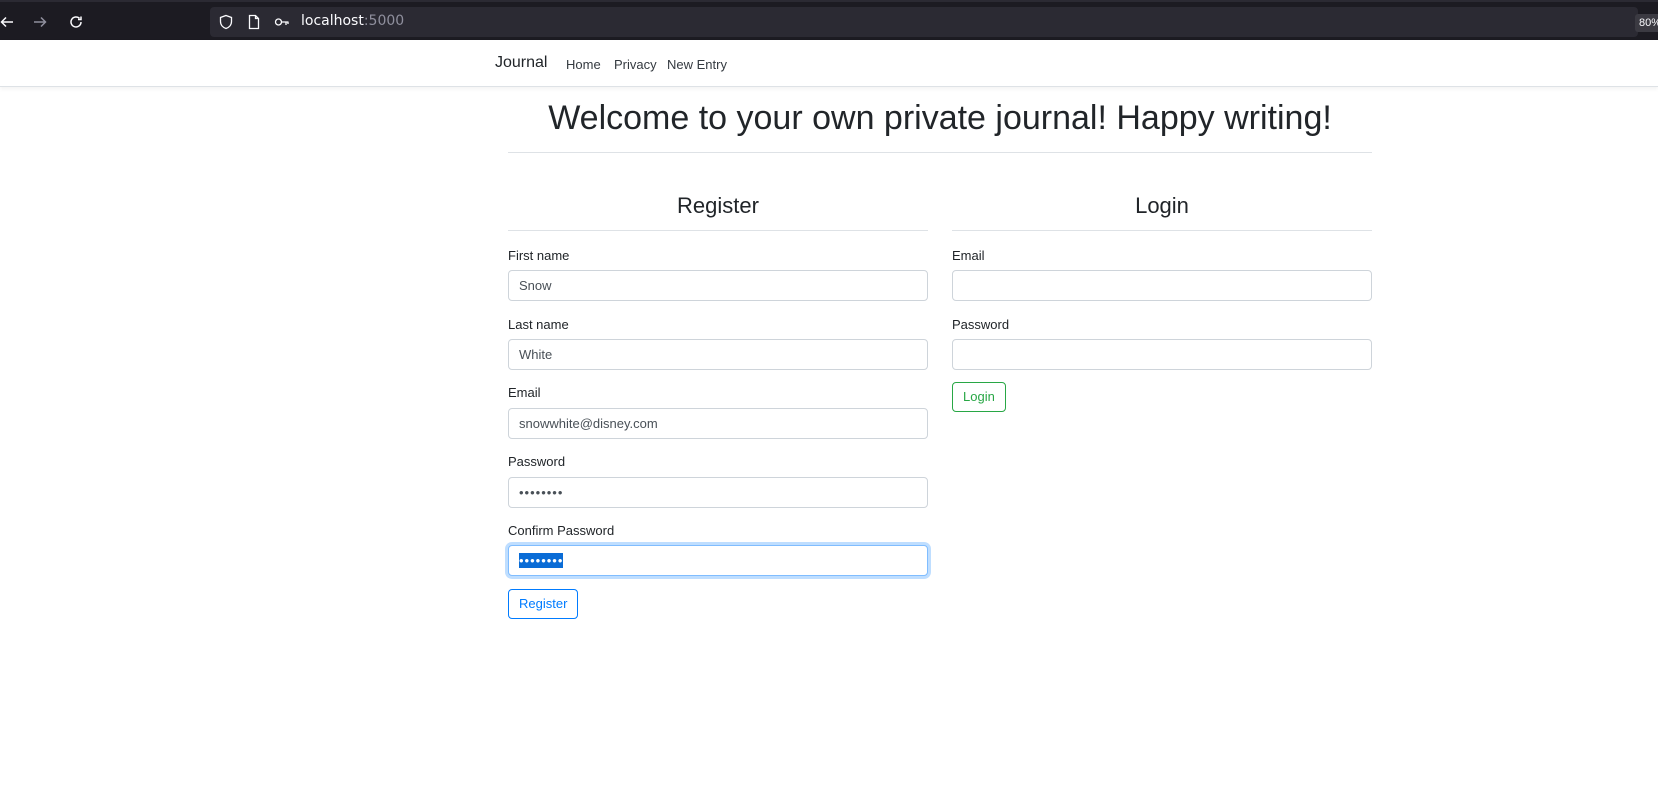  I want to click on register-password-label: Password, so click(537, 461).